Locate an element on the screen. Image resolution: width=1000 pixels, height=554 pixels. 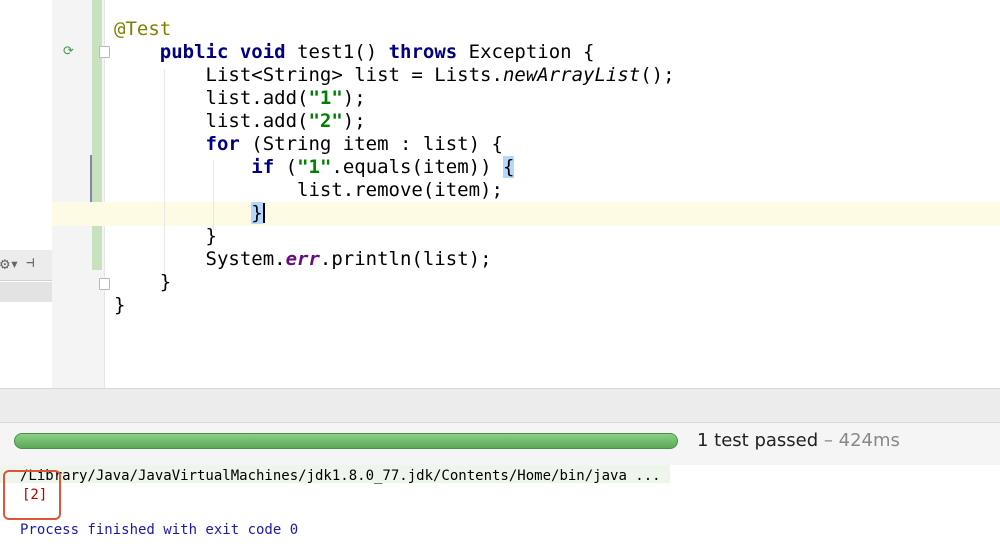
method-name: test1() is located at coordinates (337, 52).